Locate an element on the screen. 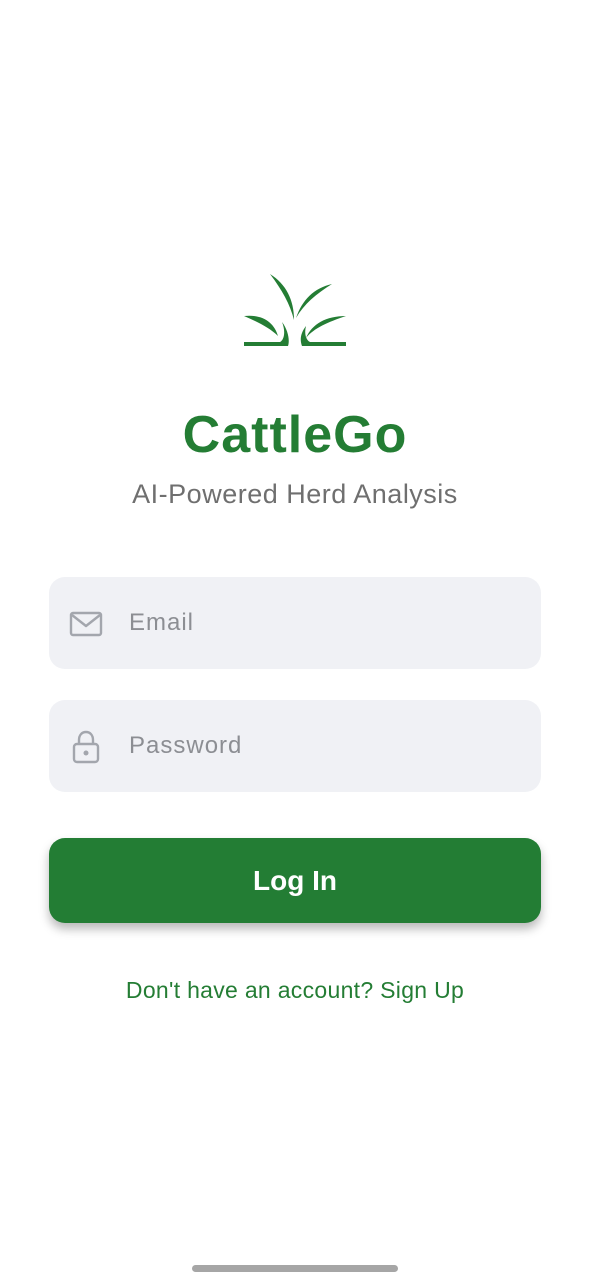  home-indicator is located at coordinates (295, 1268).